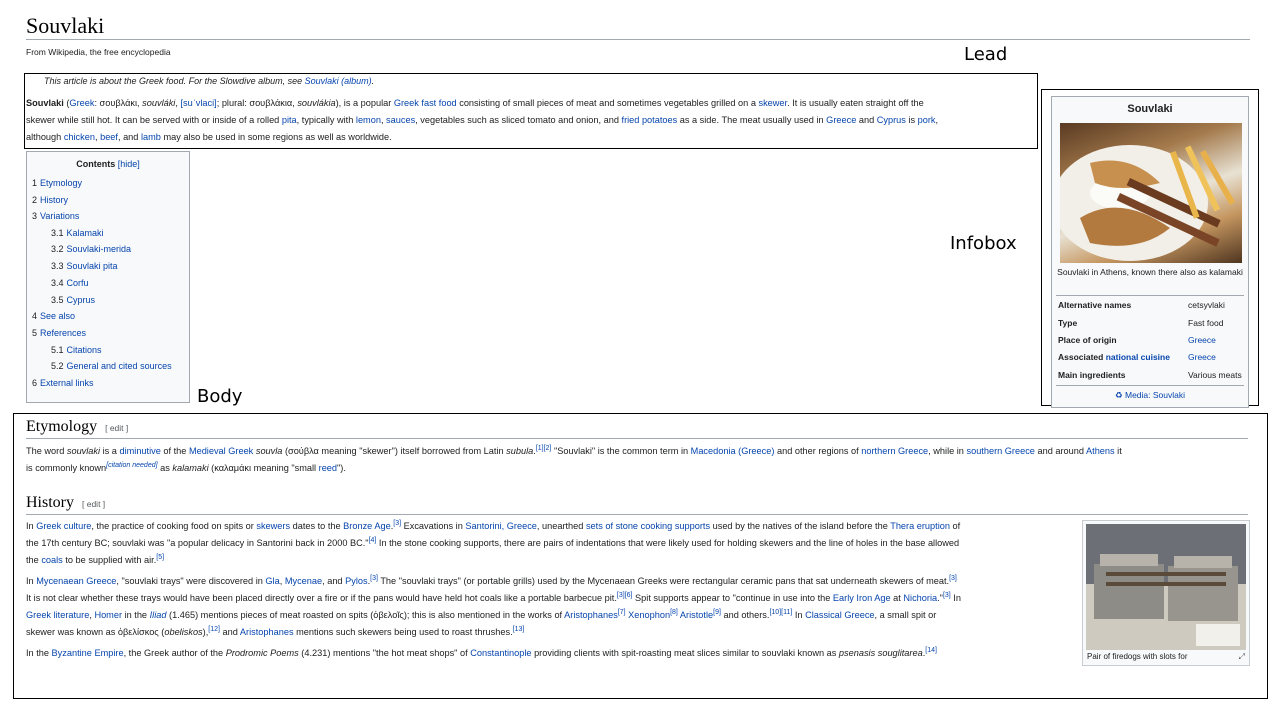 This screenshot has height=716, width=1277. What do you see at coordinates (1242, 657) in the screenshot?
I see `enlarge-icon: ⤢` at bounding box center [1242, 657].